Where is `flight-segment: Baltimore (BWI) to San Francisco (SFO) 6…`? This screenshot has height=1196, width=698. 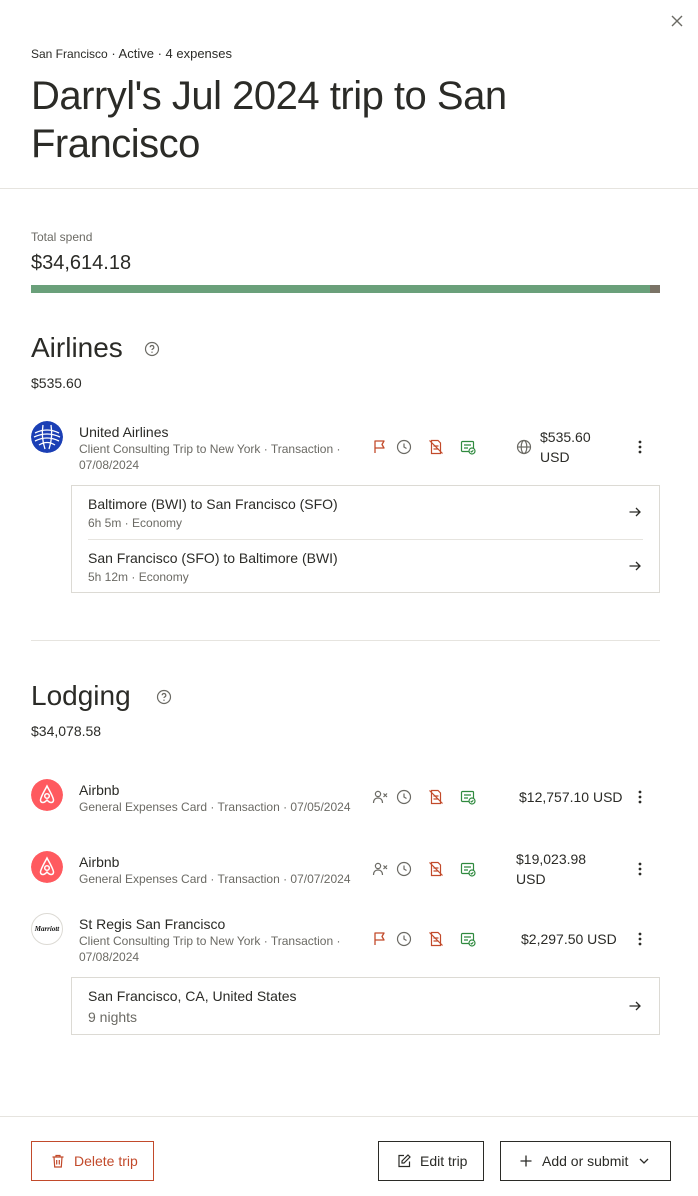 flight-segment: Baltimore (BWI) to San Francisco (SFO) 6… is located at coordinates (365, 512).